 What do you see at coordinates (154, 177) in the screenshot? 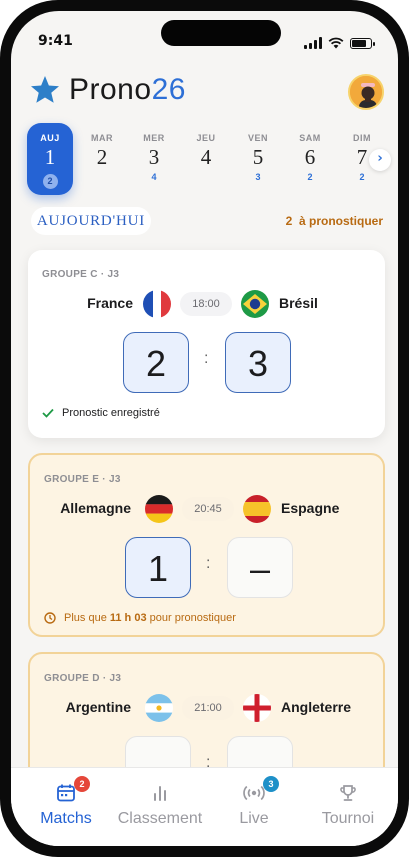
I see `day-match-count: 4` at bounding box center [154, 177].